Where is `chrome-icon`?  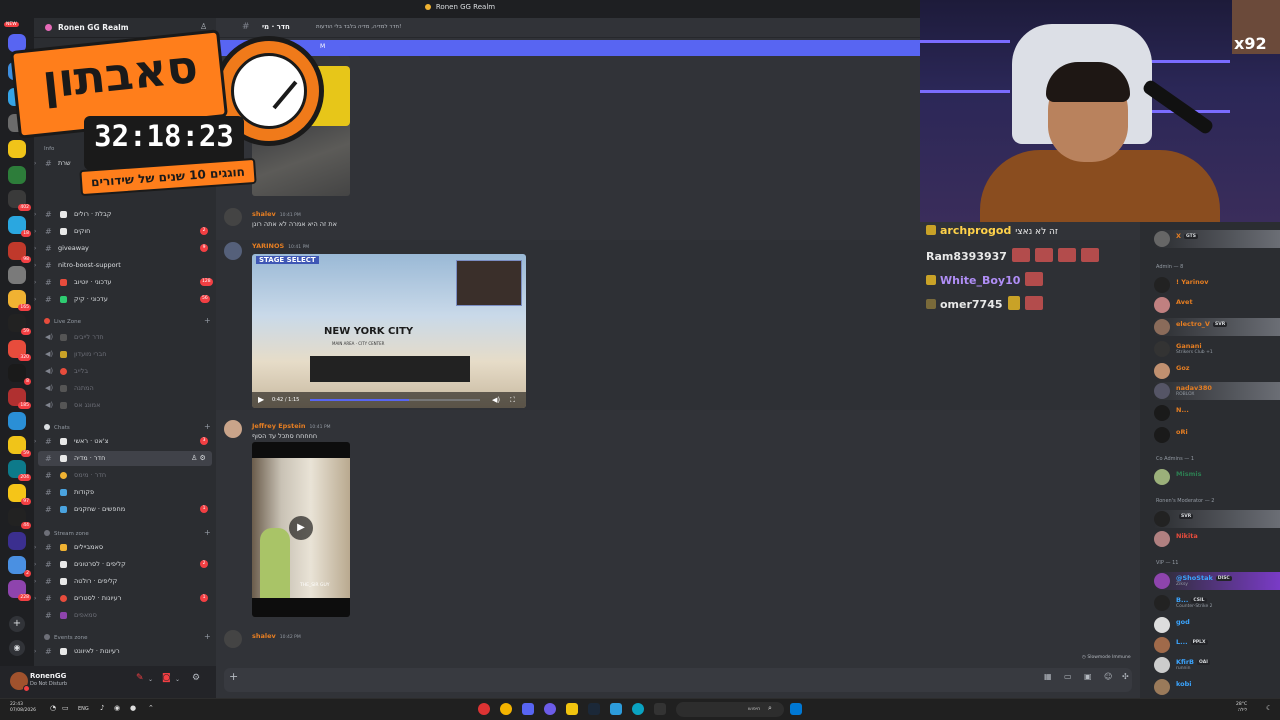
chrome-icon is located at coordinates (506, 709).